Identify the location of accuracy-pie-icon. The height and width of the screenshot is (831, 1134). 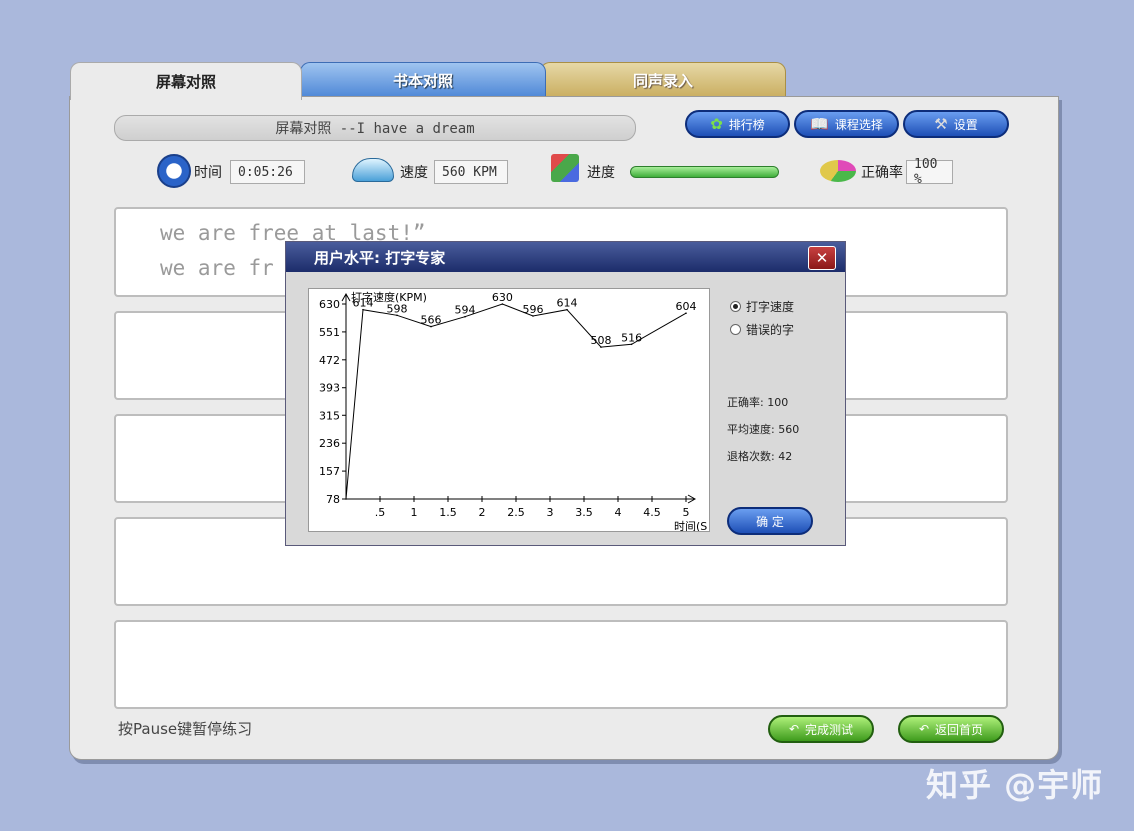
(838, 171).